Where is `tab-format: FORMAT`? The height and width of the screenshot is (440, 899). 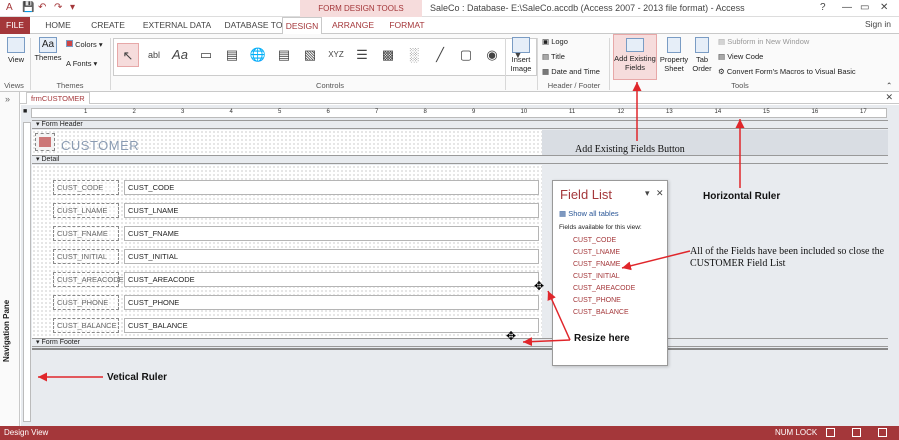 tab-format: FORMAT is located at coordinates (407, 25).